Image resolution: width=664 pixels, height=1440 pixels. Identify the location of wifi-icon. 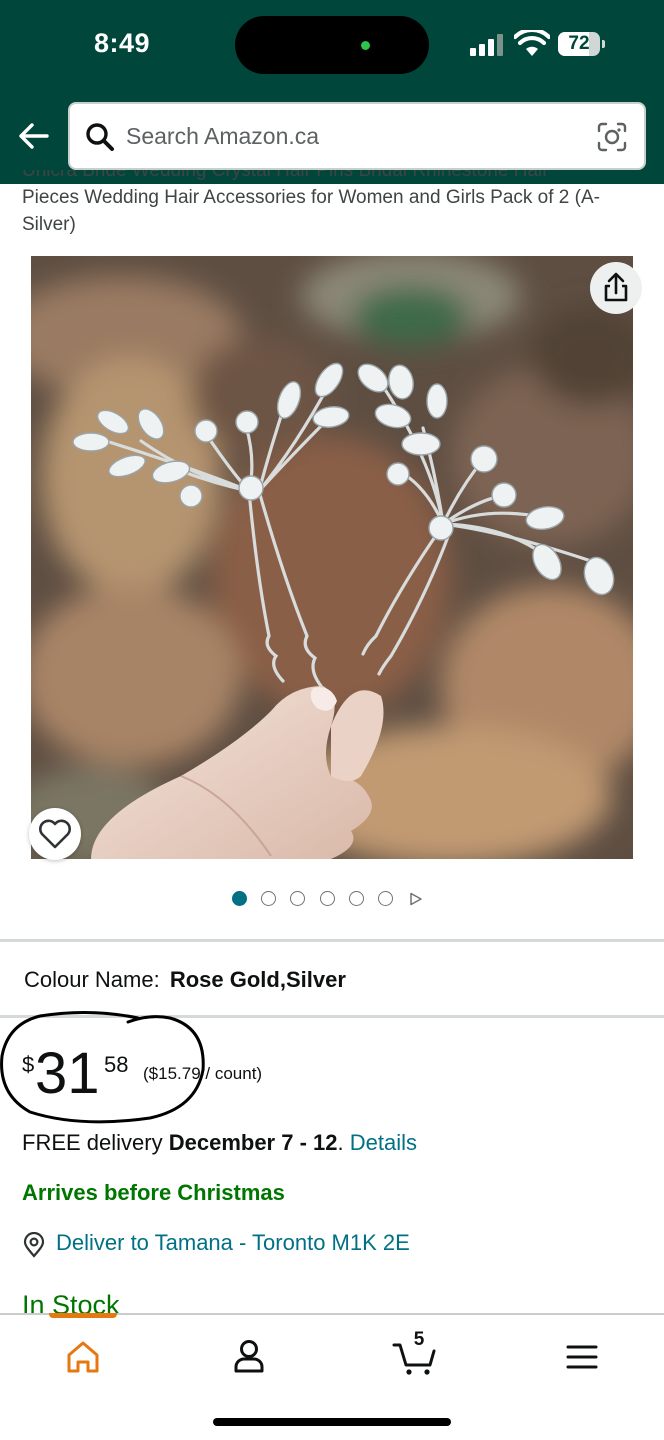
(532, 43).